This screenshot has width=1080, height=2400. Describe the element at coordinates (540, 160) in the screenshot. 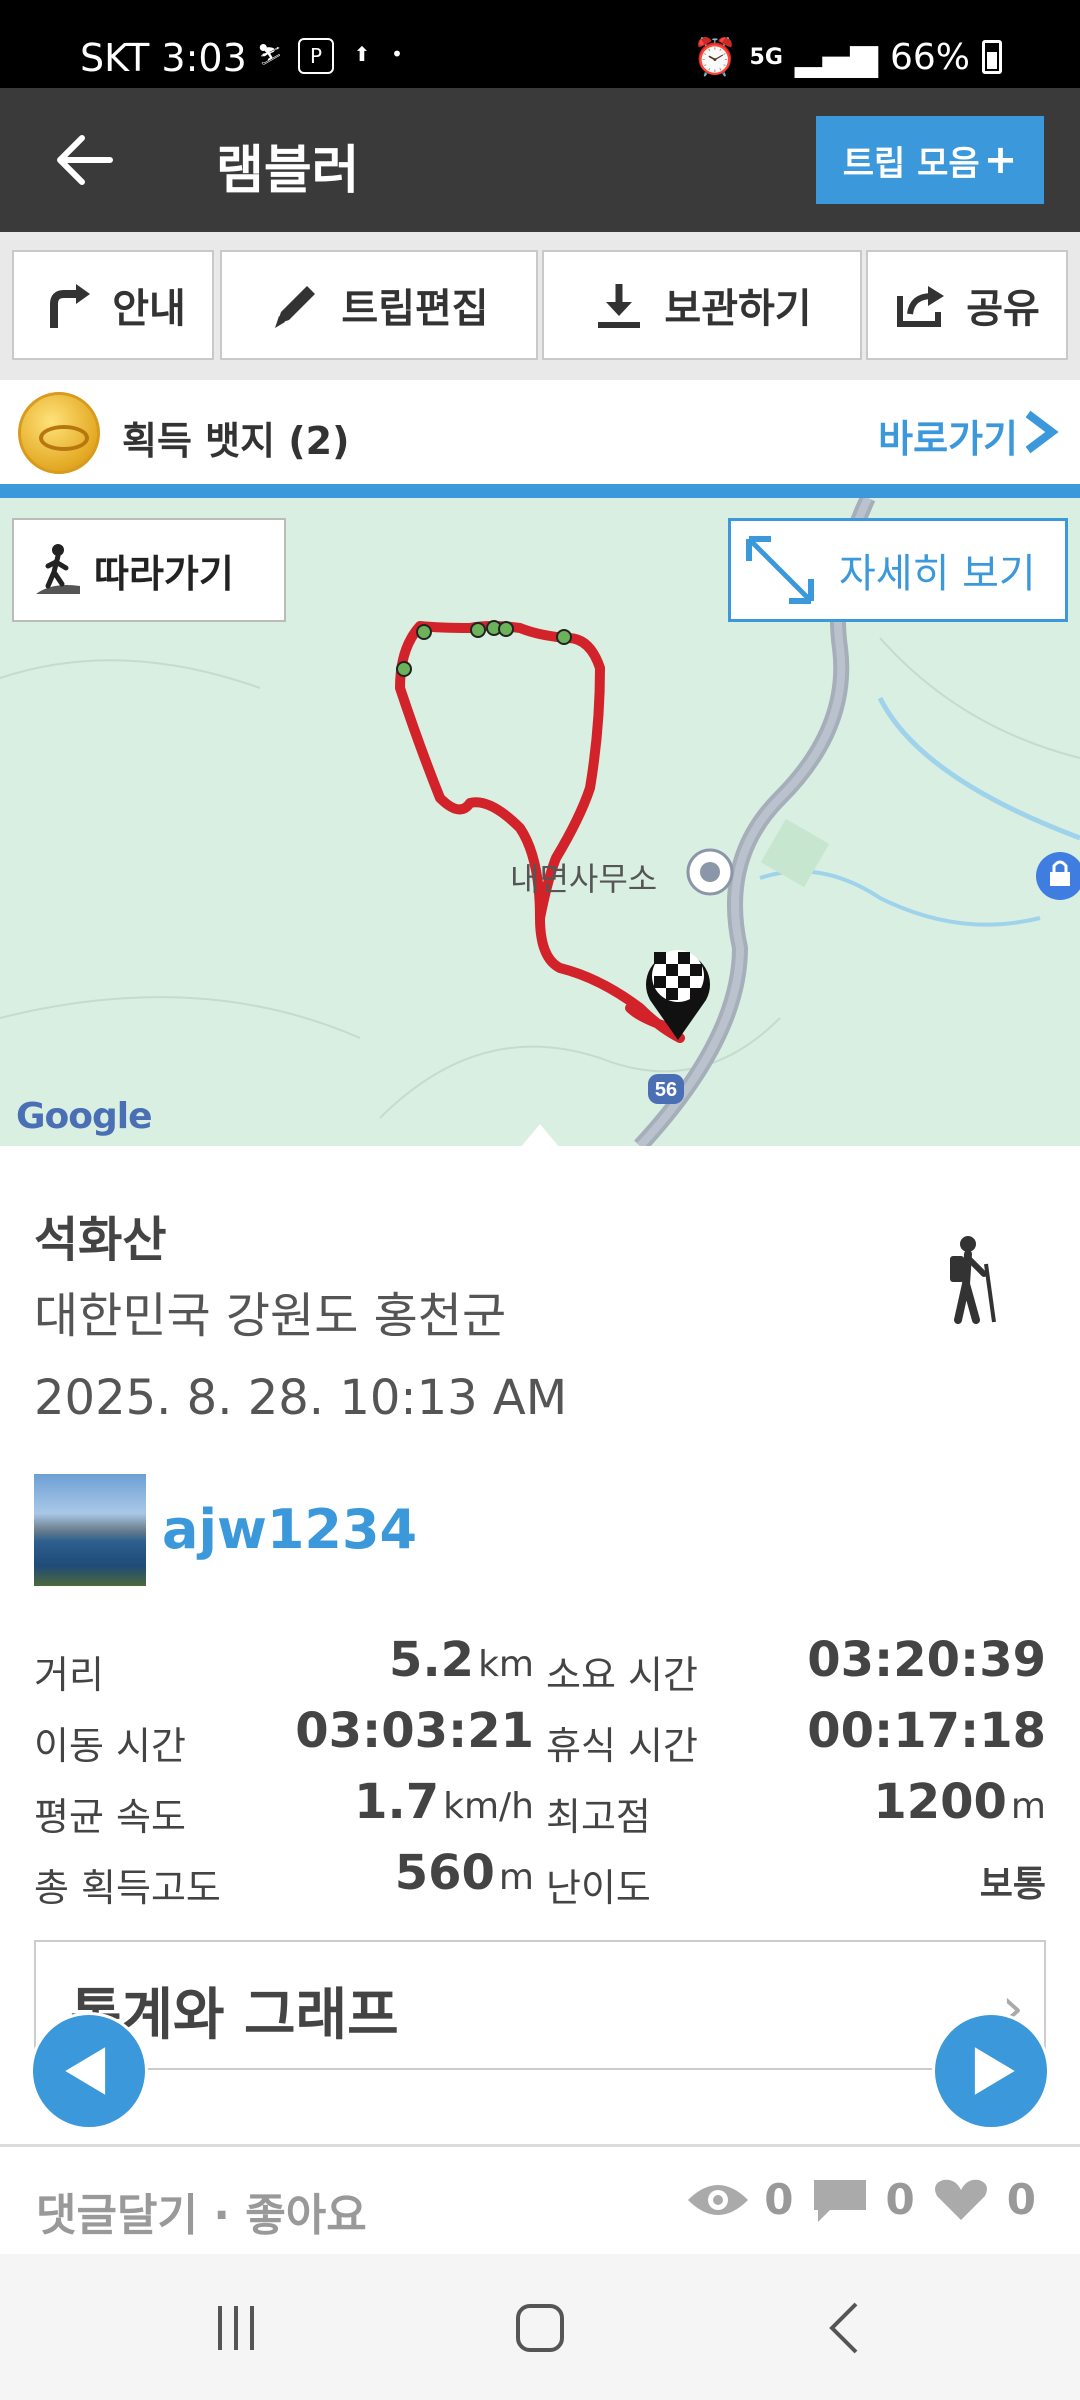

I see `app-header: 램블러 트립 모음 +` at that location.